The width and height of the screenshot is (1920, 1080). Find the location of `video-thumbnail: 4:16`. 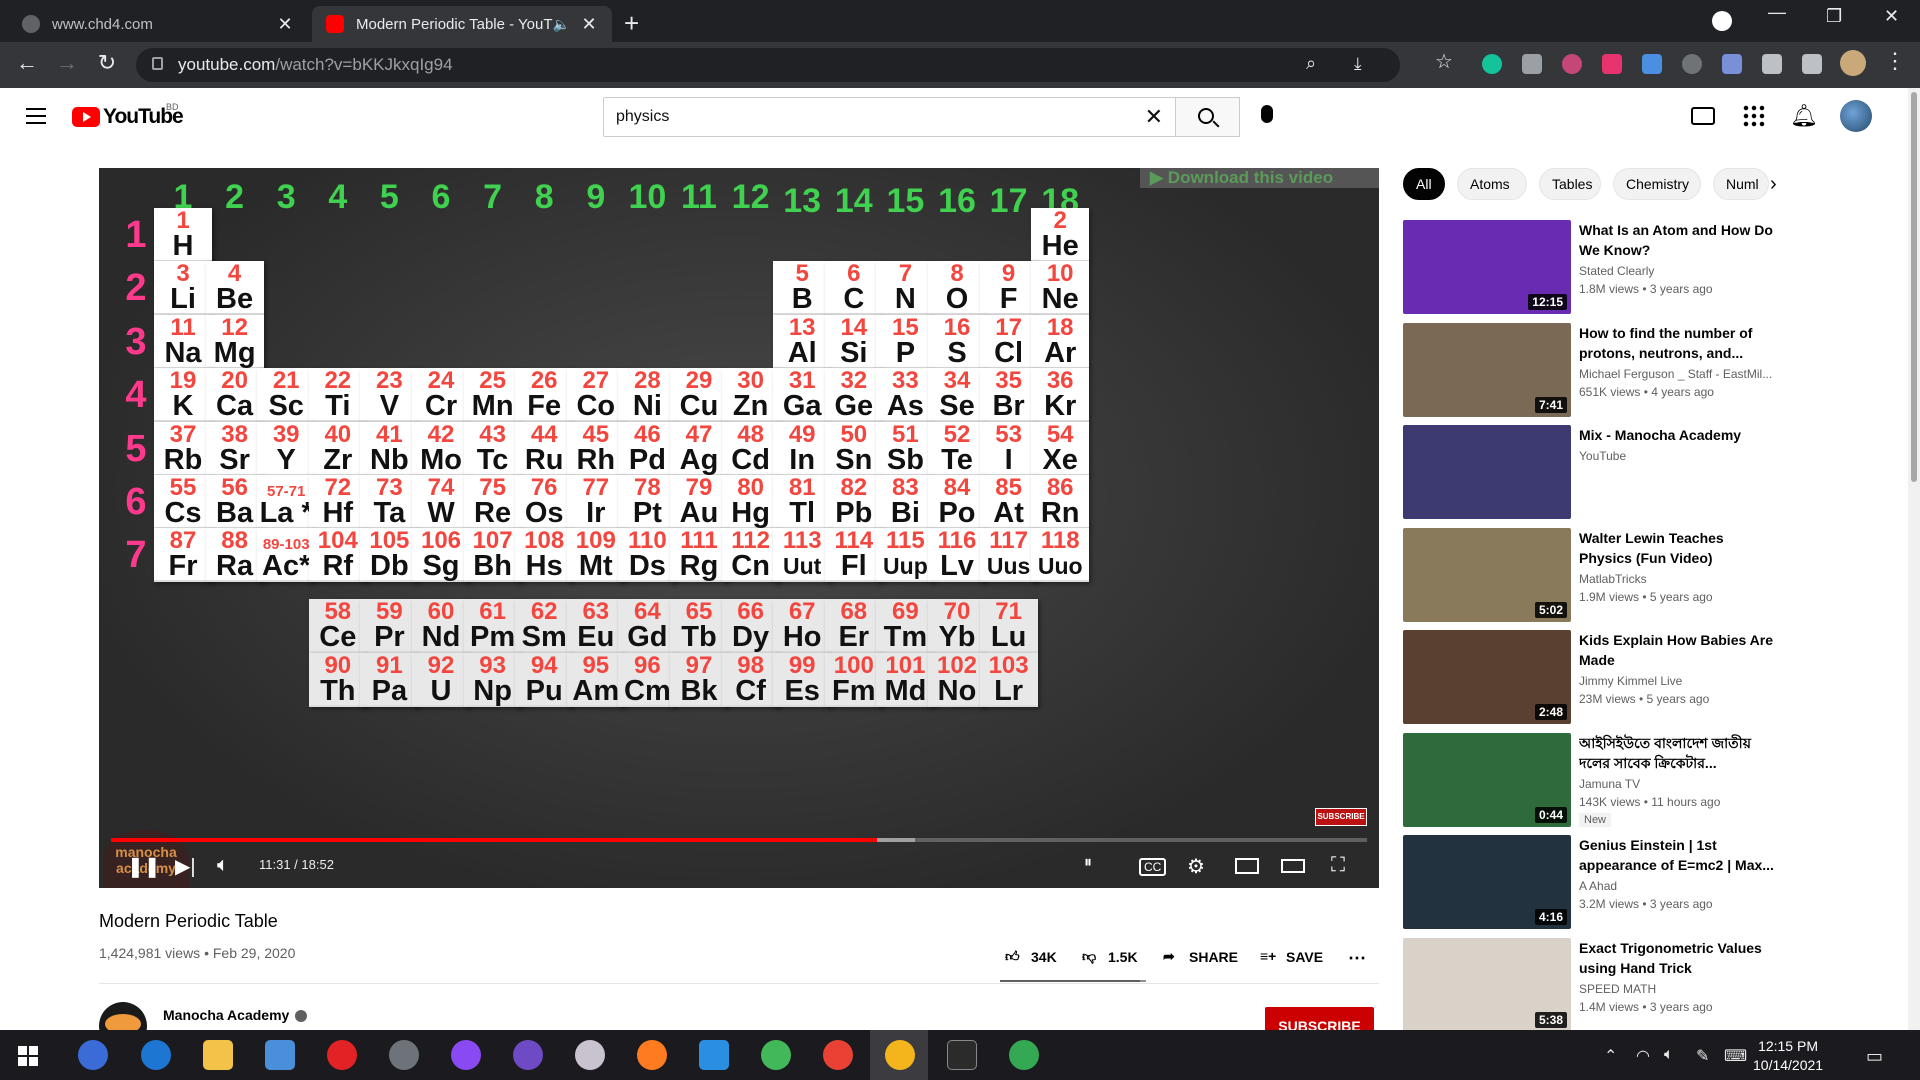

video-thumbnail: 4:16 is located at coordinates (1487, 882).